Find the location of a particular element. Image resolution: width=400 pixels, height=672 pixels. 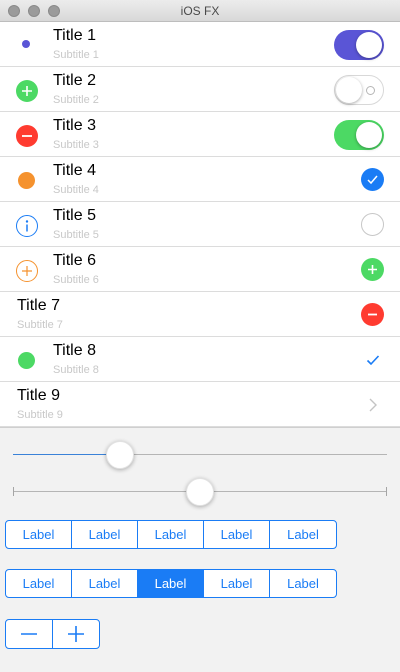

chevron-right-icon is located at coordinates (372, 404).